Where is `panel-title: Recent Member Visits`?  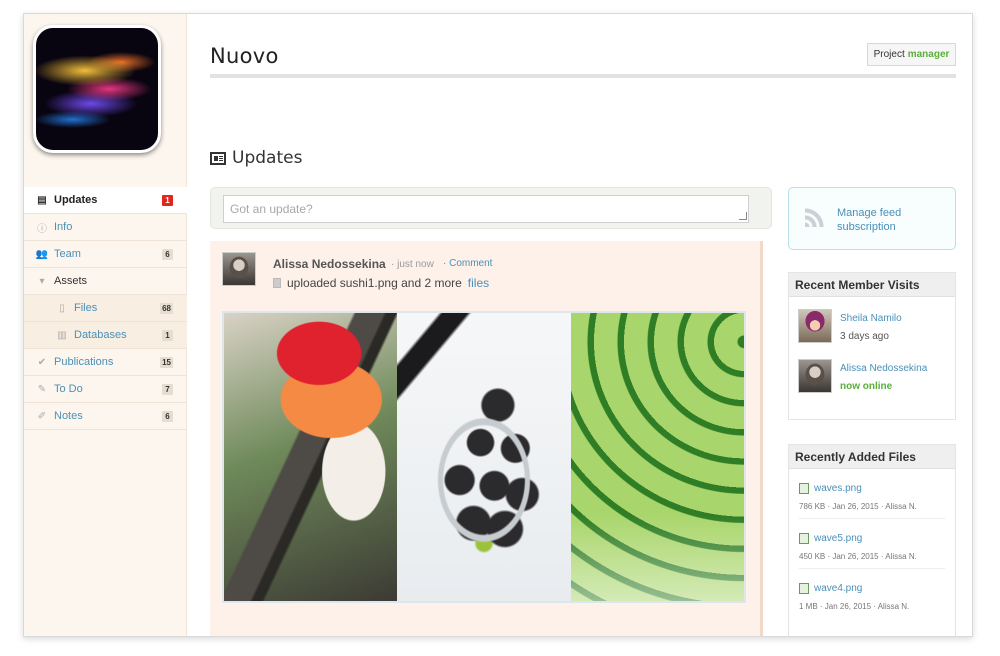
panel-title: Recent Member Visits is located at coordinates (872, 285).